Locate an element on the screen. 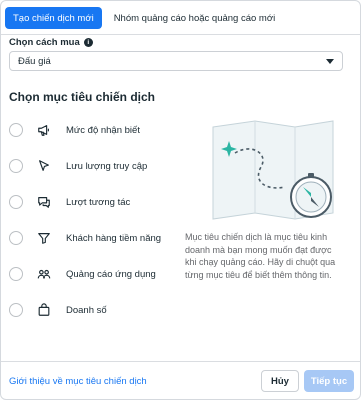 The width and height of the screenshot is (361, 400). info-icon: i is located at coordinates (88, 42).